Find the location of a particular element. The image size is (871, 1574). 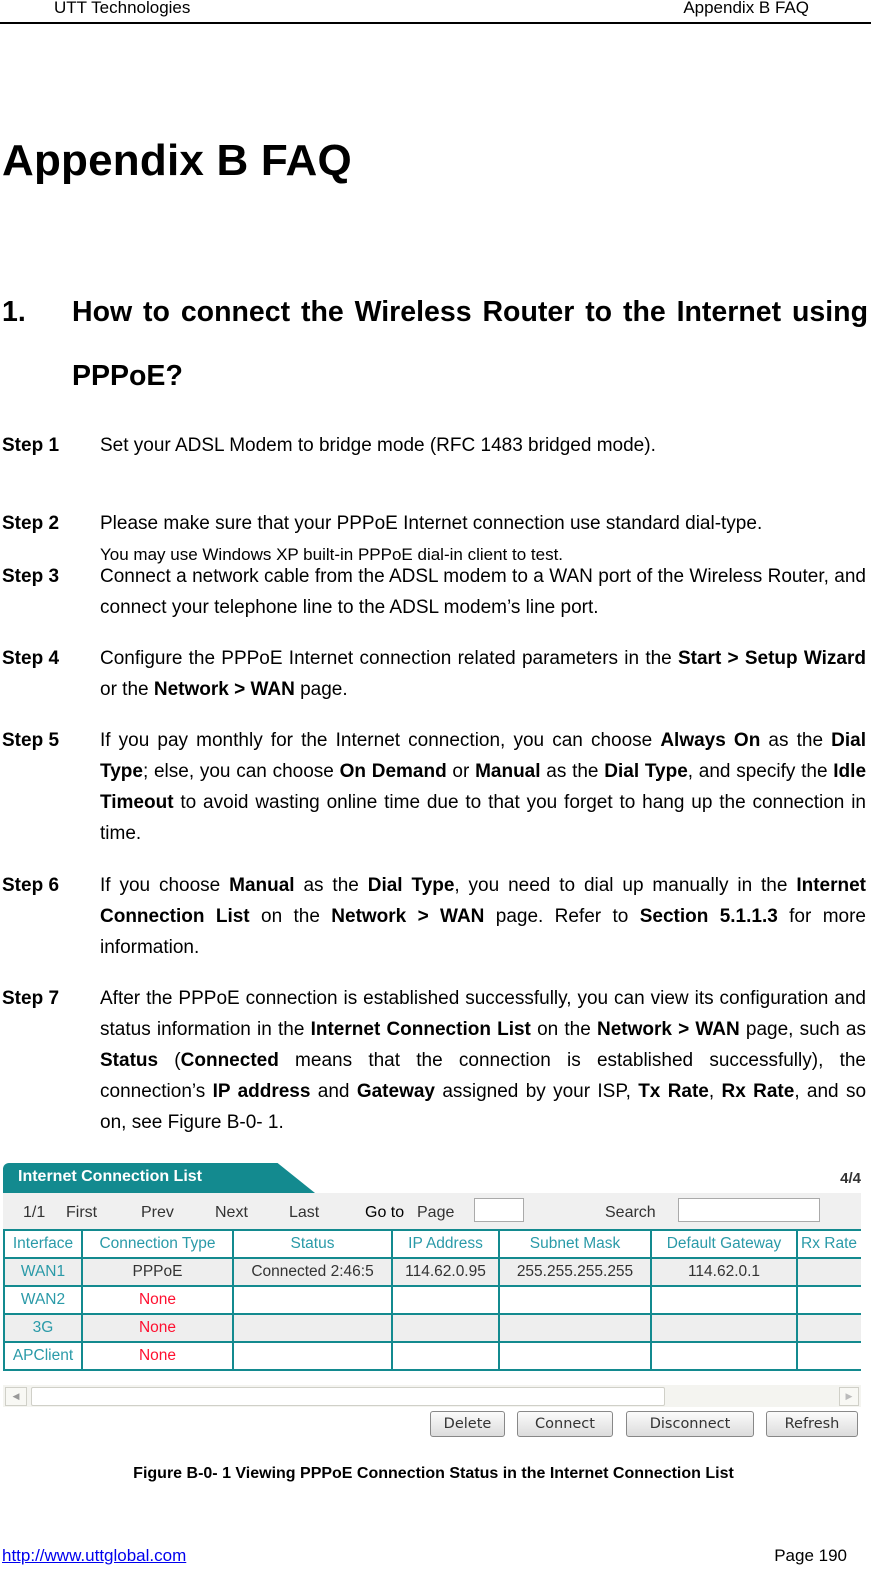

bold-term: Rx Rate is located at coordinates (758, 1091).